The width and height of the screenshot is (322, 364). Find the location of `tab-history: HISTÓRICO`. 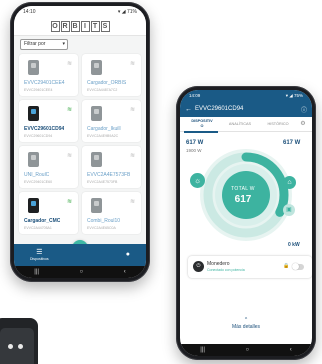

tab-history: HISTÓRICO is located at coordinates (278, 124).